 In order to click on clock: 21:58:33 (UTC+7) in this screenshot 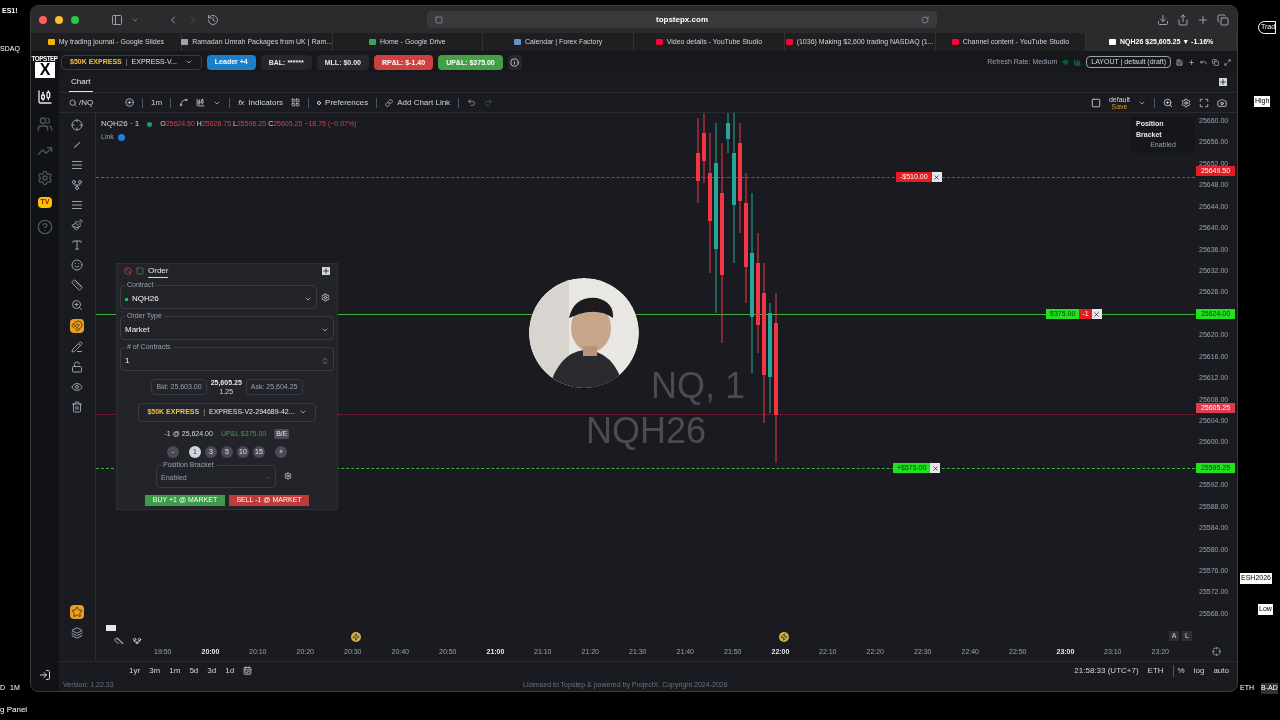, I will do `click(1106, 670)`.